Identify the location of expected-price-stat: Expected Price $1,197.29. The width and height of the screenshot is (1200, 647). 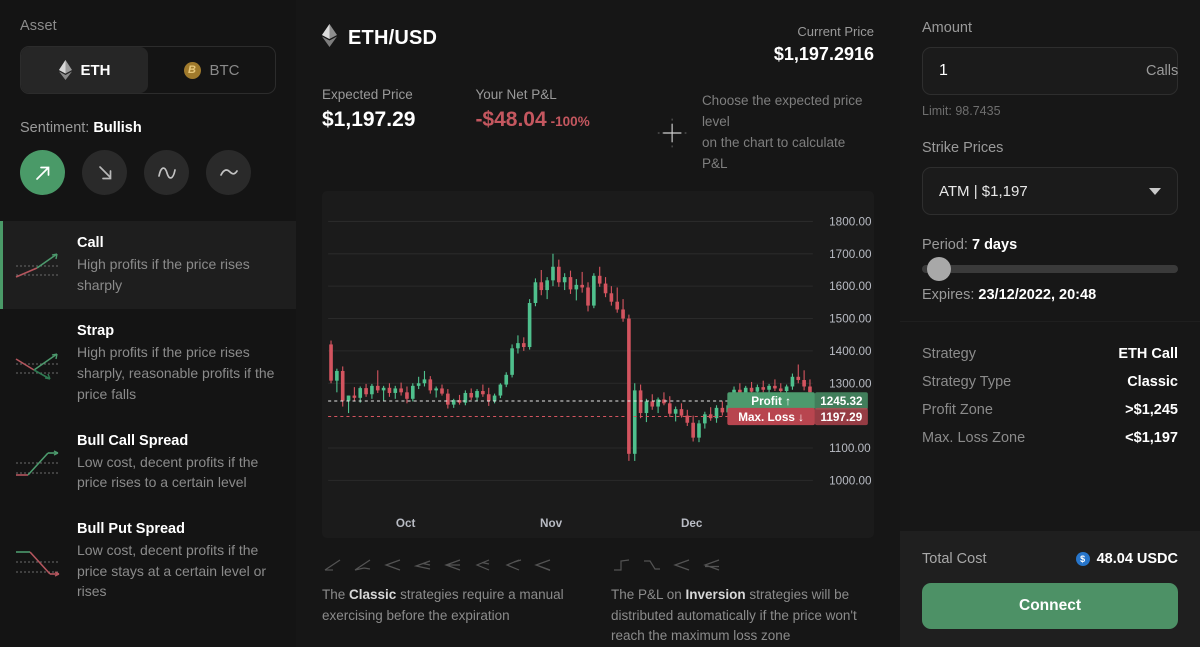
(368, 109).